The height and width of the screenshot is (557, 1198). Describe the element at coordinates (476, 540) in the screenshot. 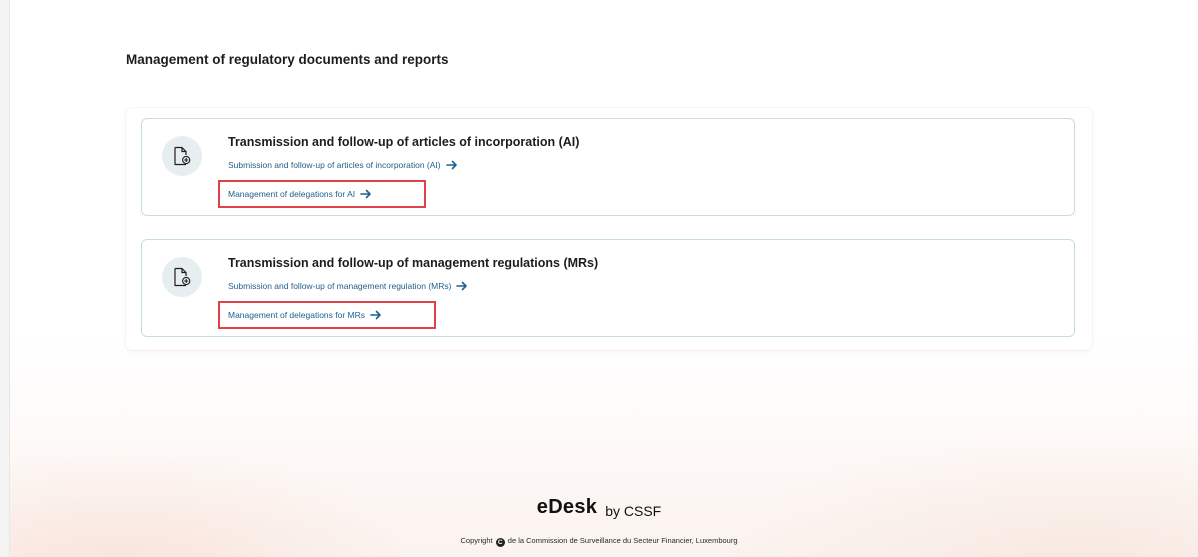

I see `copyright-prefix: Copyright` at that location.